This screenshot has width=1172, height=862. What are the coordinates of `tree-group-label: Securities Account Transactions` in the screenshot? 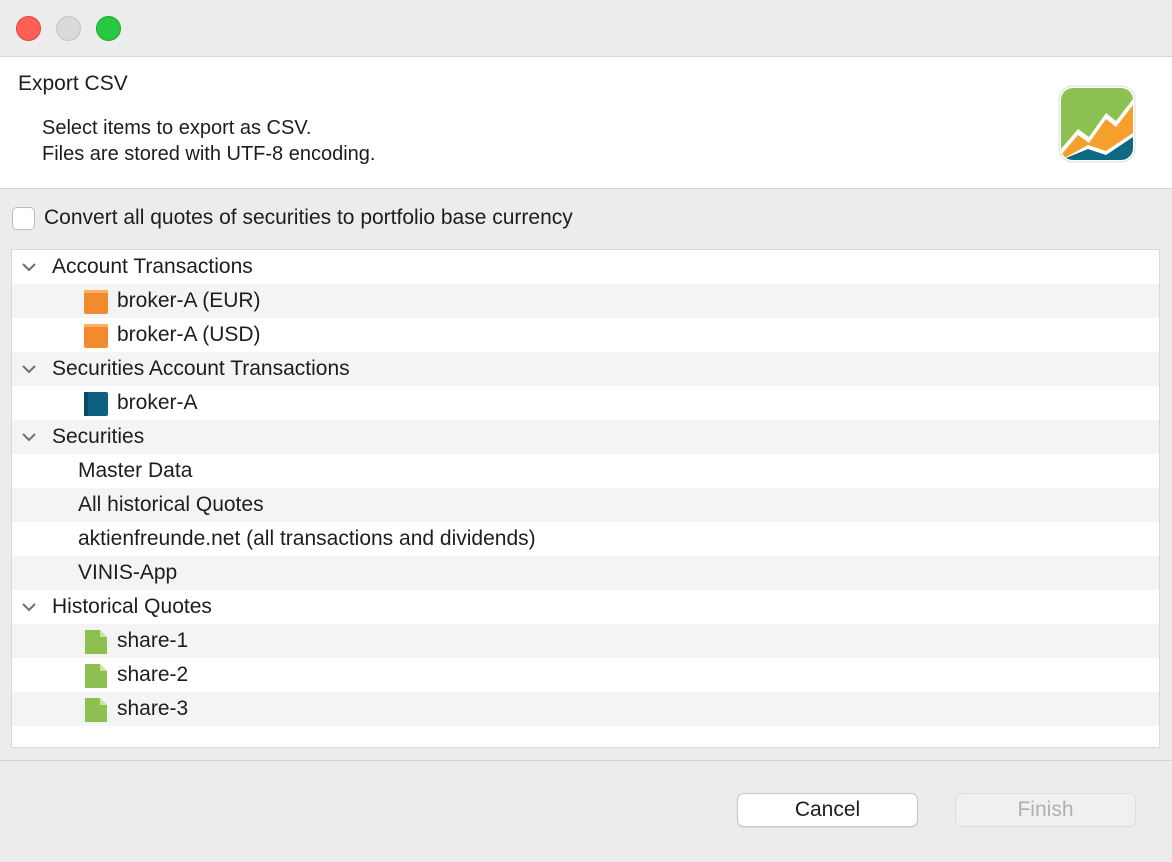 It's located at (201, 368).